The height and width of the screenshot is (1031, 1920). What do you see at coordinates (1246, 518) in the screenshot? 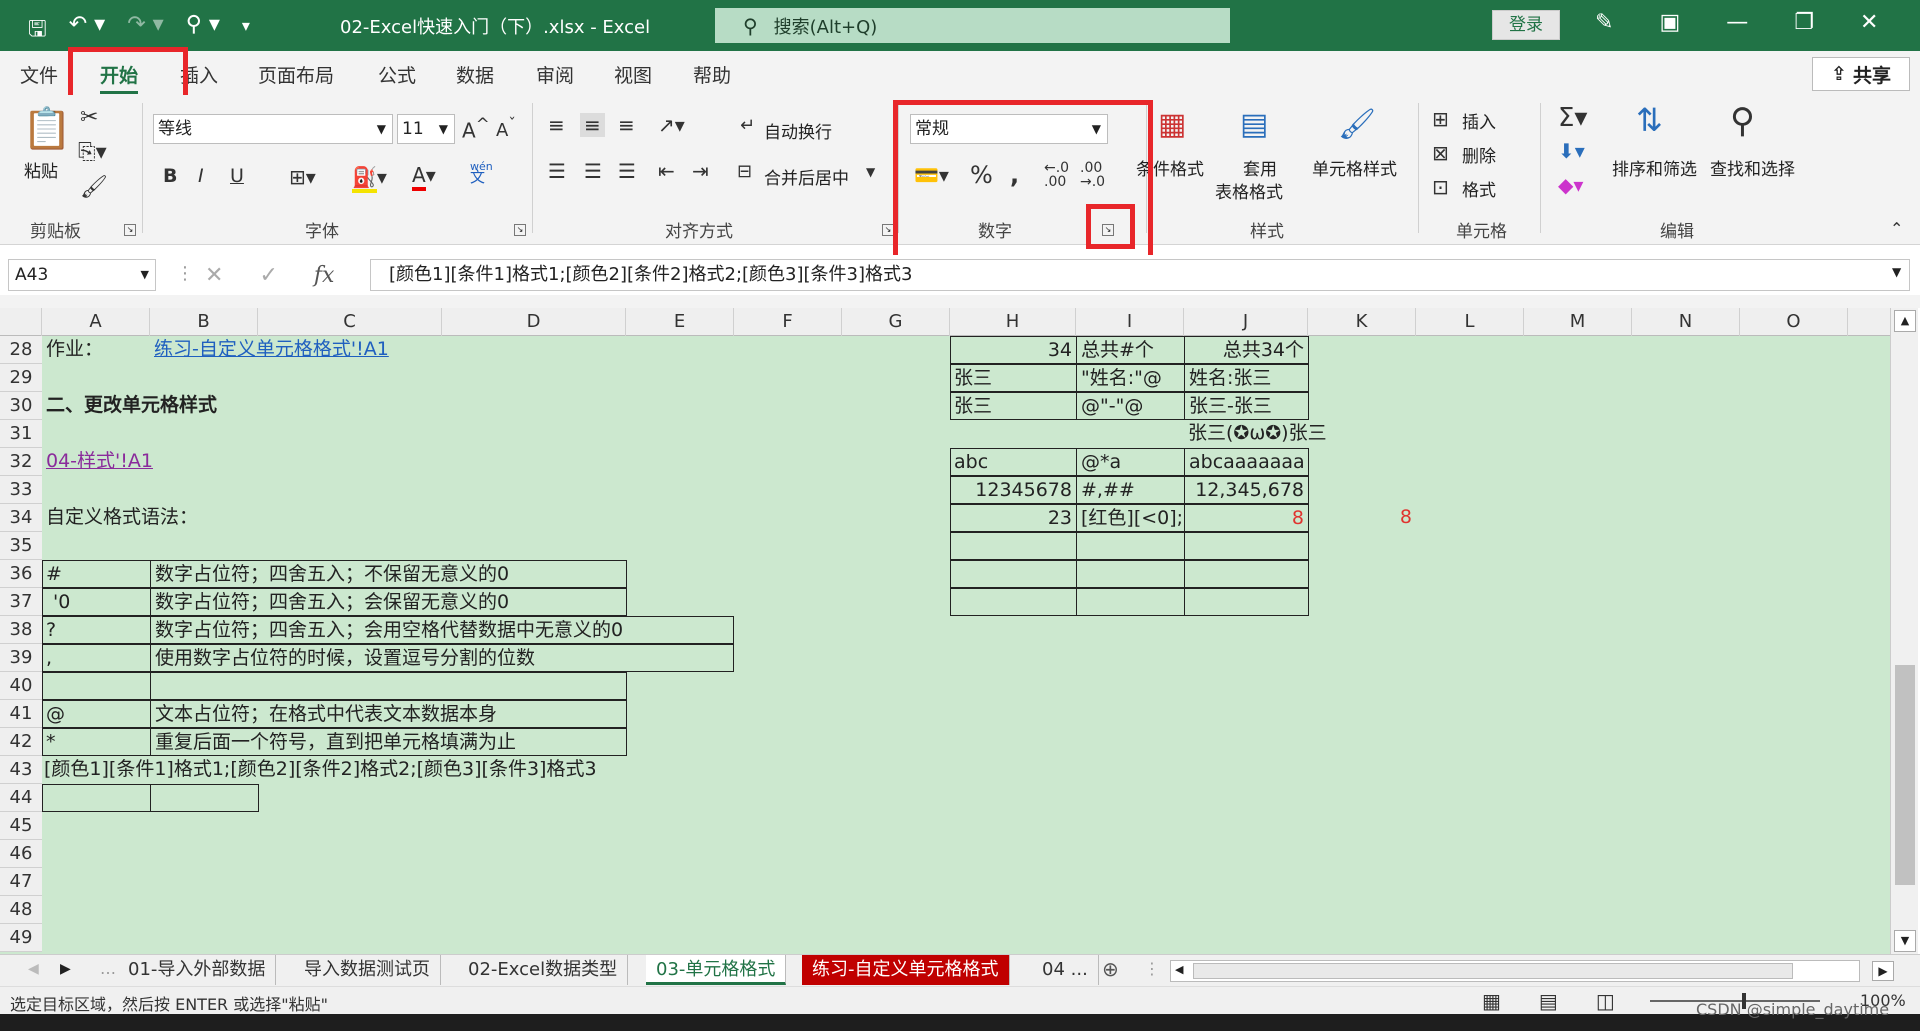
I see `cell-j34: 8` at bounding box center [1246, 518].